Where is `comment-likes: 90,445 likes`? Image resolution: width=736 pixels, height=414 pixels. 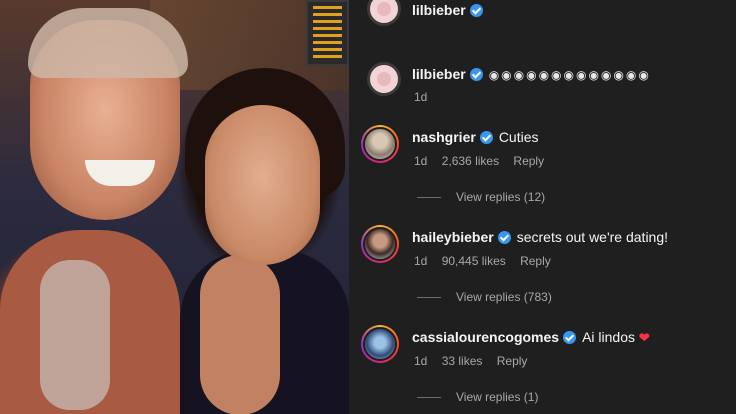
comment-likes: 90,445 likes is located at coordinates (474, 261).